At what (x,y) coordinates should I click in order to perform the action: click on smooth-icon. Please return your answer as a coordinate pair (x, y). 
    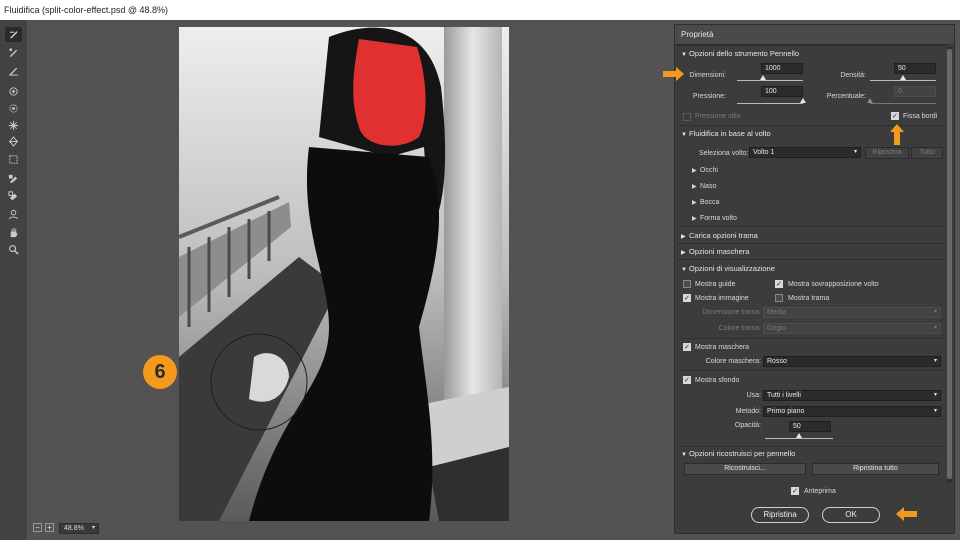
    Looking at the image, I should click on (13, 70).